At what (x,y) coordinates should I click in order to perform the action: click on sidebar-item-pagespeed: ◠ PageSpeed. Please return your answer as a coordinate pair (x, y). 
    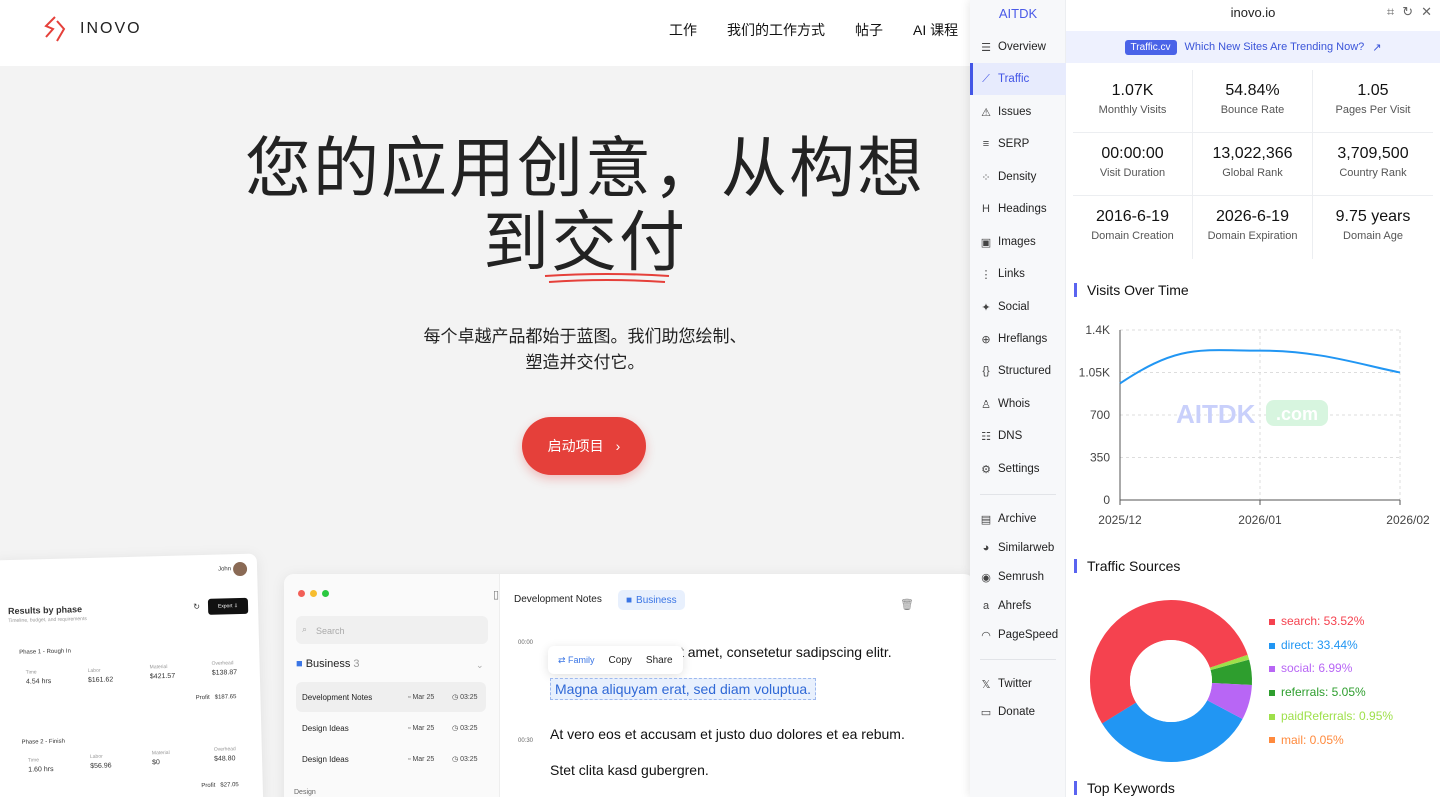
    Looking at the image, I should click on (1018, 635).